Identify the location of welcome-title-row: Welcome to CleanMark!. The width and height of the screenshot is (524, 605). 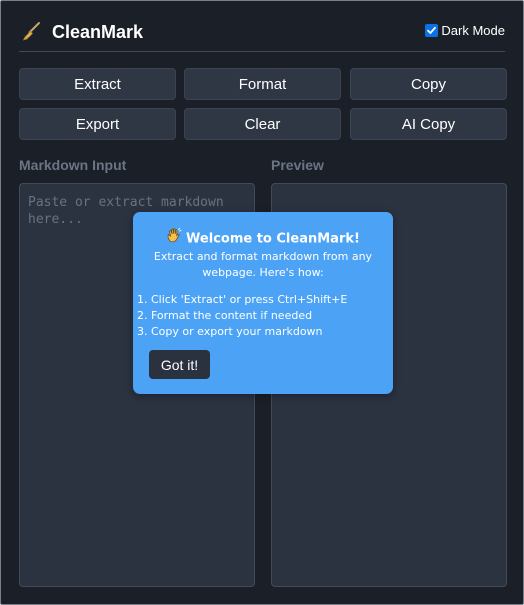
(263, 237).